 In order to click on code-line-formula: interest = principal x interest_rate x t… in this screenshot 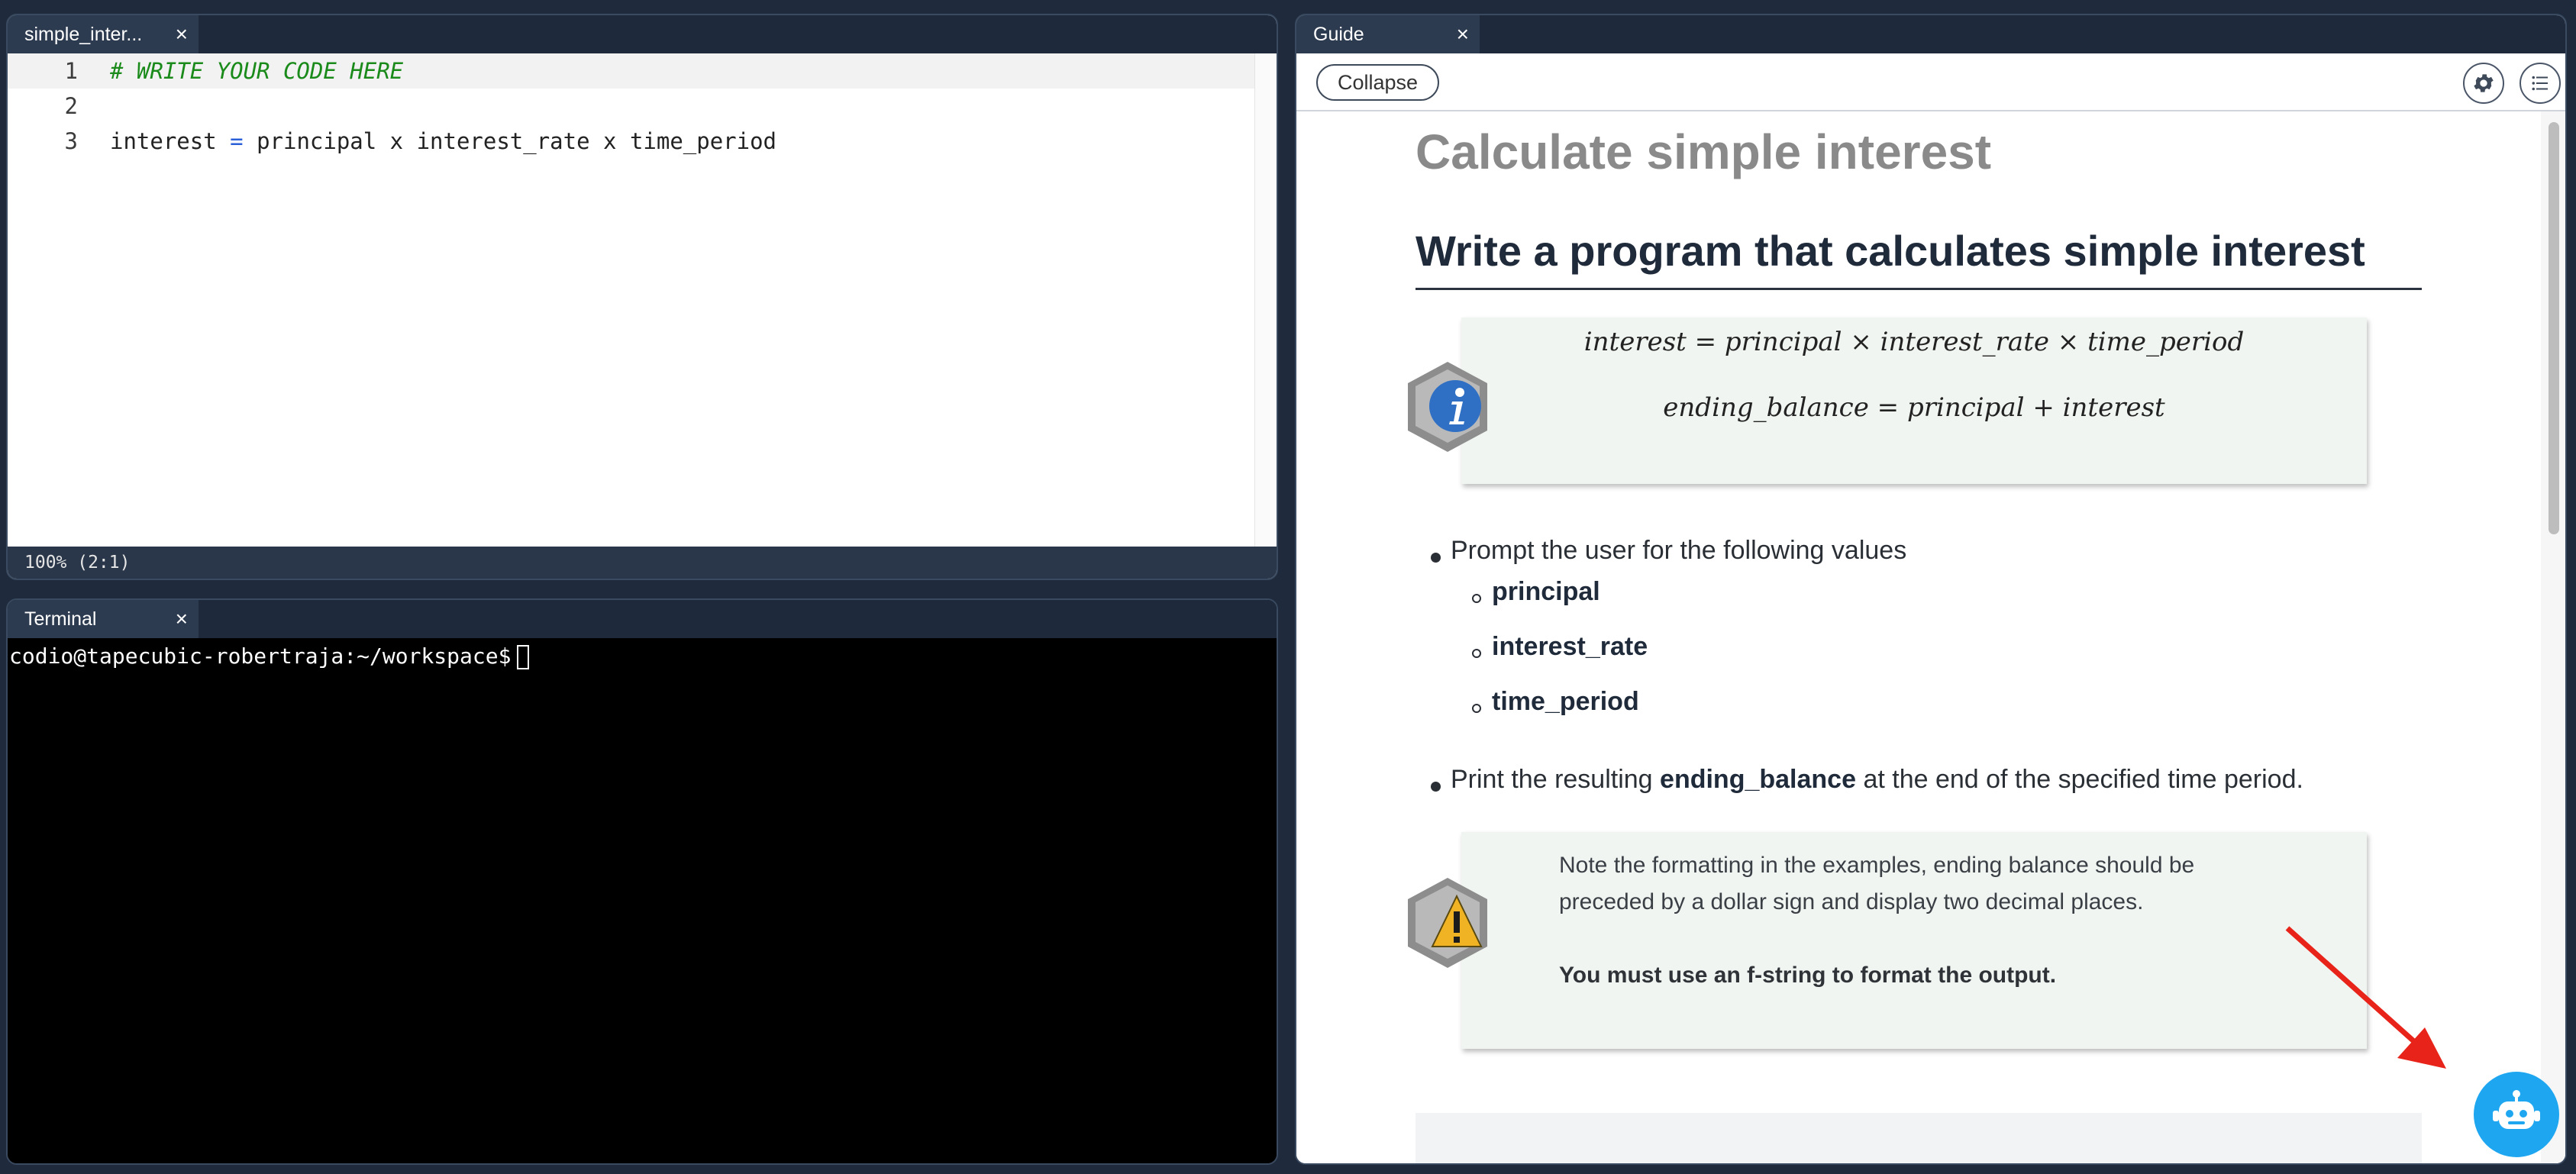, I will do `click(443, 141)`.